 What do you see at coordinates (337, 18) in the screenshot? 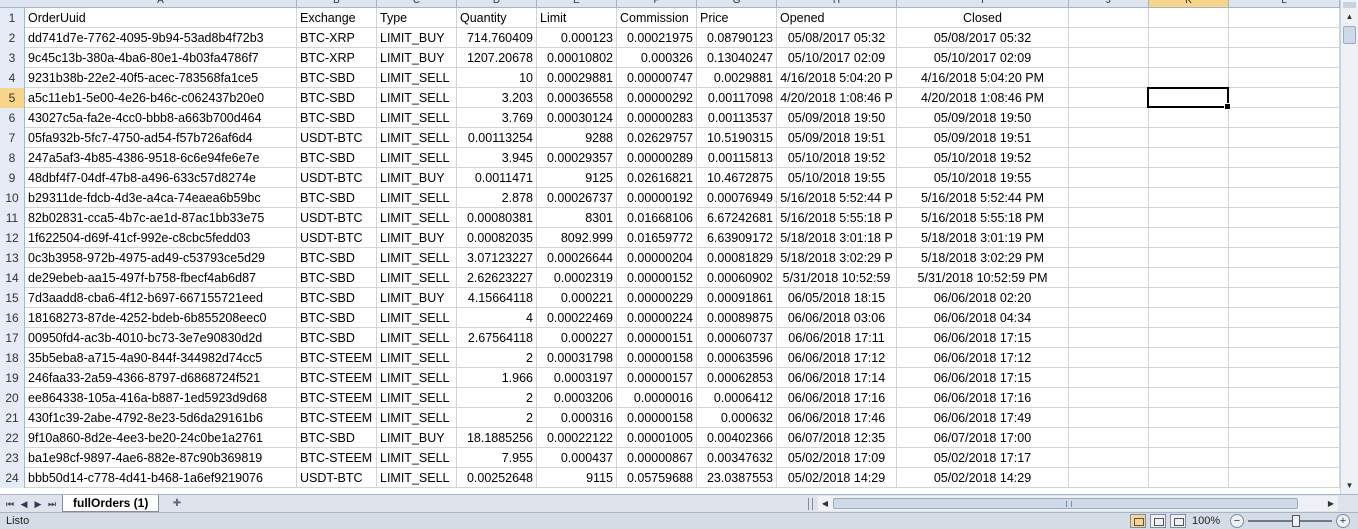
I see `column-title-cell: Exchange` at bounding box center [337, 18].